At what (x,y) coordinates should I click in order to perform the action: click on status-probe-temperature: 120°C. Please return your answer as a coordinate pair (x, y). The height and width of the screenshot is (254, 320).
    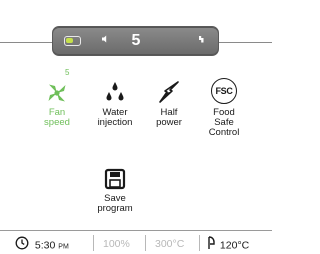
    Looking at the image, I should click on (227, 244).